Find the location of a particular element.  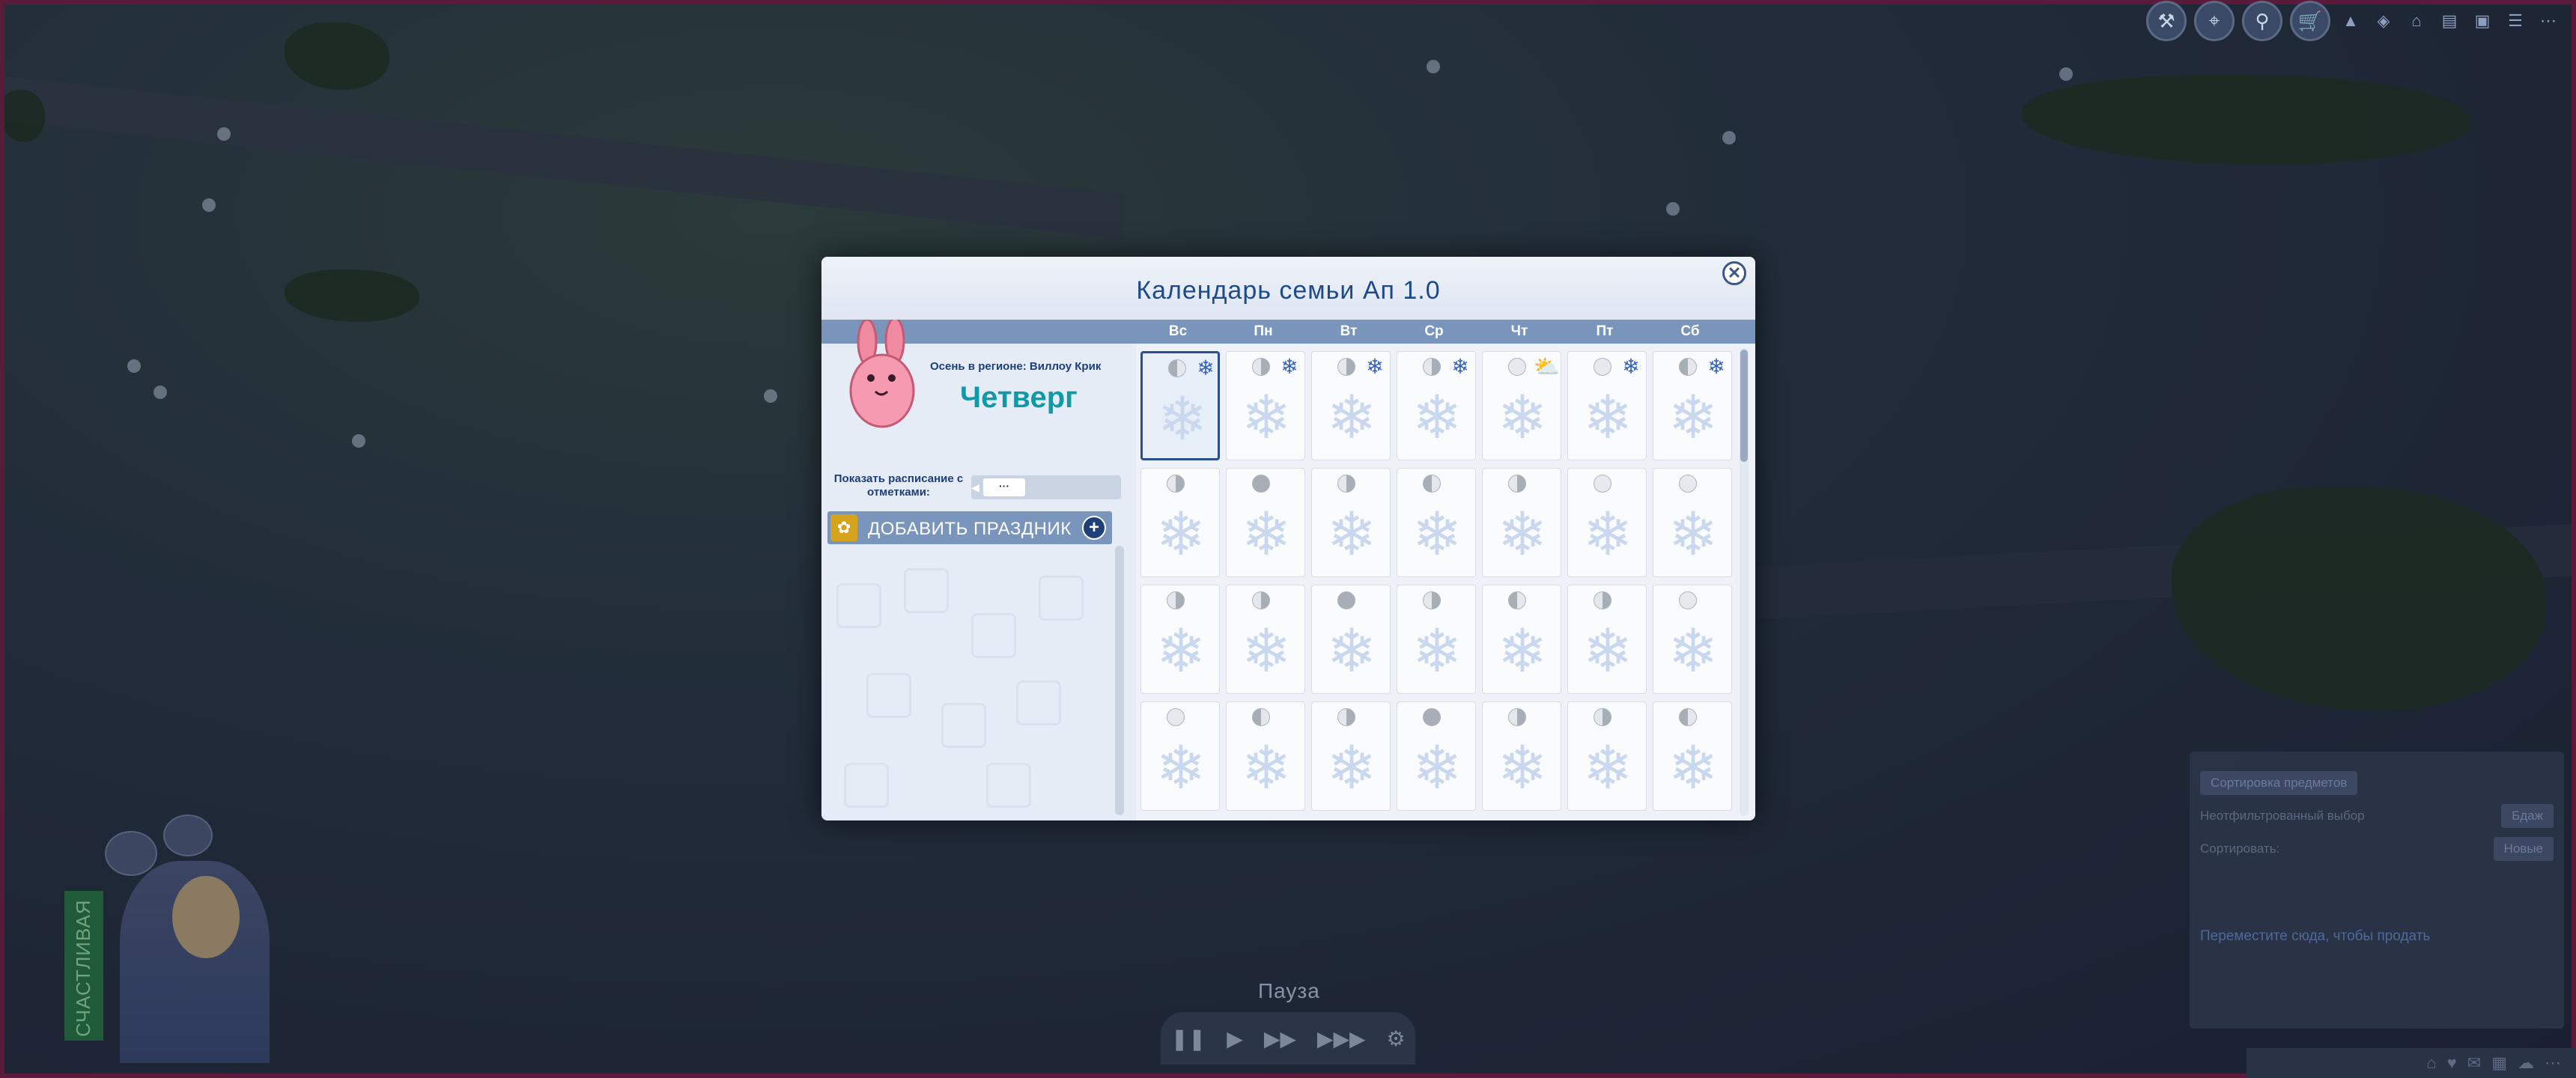

calendar-day-cell: ❄ ⛅ is located at coordinates (1521, 405).